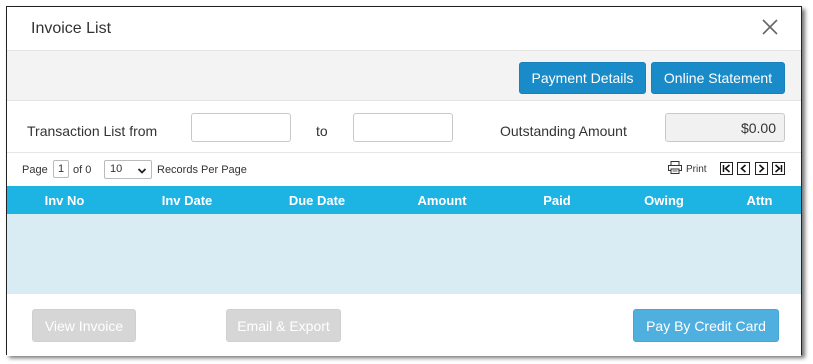 This screenshot has height=364, width=813. I want to click on column-header-due-date: Due Date, so click(317, 200).